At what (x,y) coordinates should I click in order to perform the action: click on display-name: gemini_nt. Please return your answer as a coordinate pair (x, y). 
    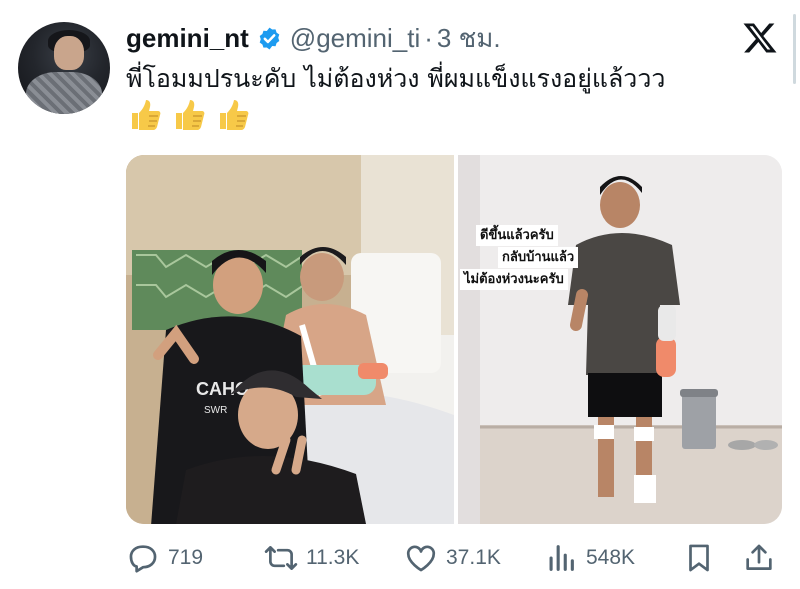
    Looking at the image, I should click on (187, 38).